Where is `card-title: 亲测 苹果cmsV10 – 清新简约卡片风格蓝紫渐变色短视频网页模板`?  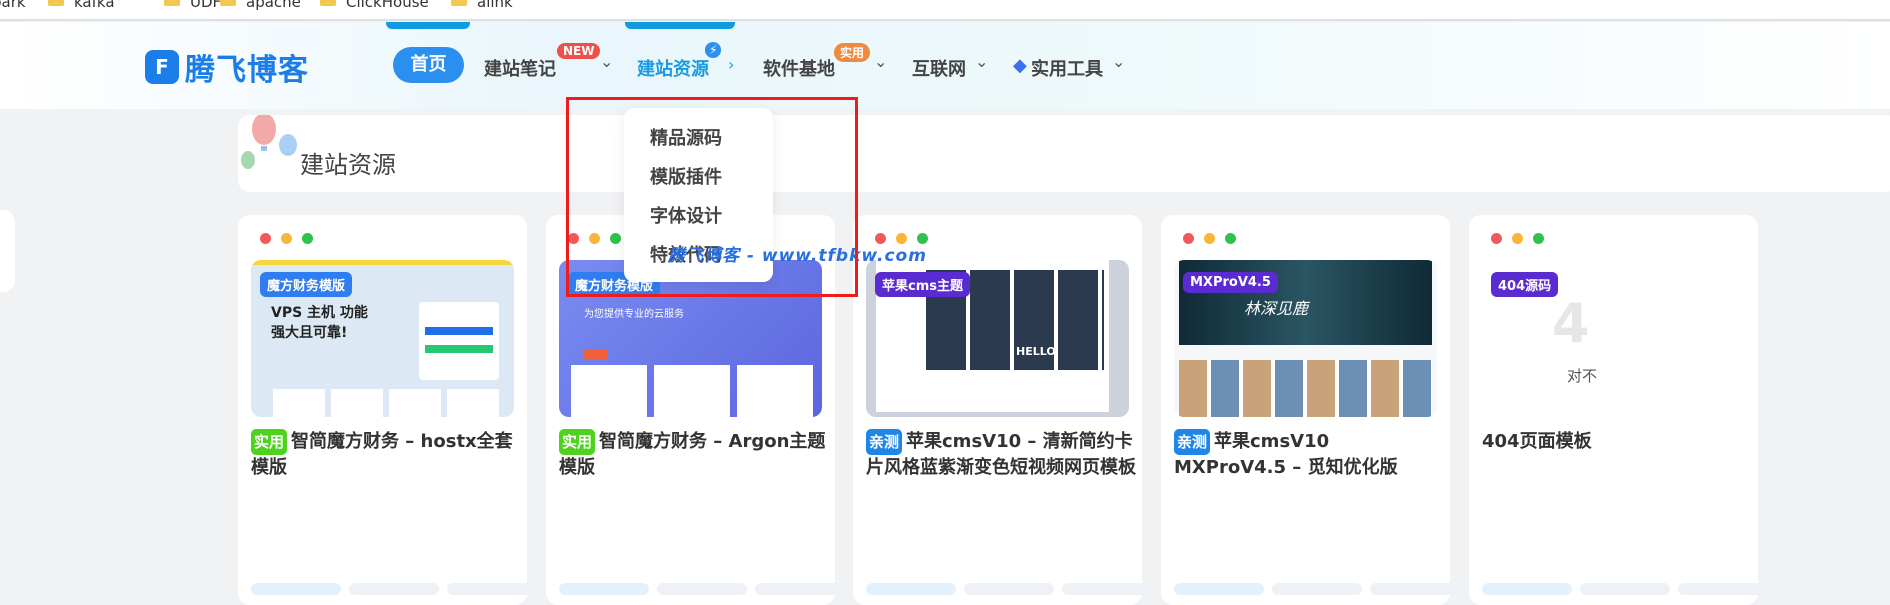 card-title: 亲测 苹果cmsV10 – 清新简约卡片风格蓝紫渐变色短视频网页模板 is located at coordinates (1001, 455).